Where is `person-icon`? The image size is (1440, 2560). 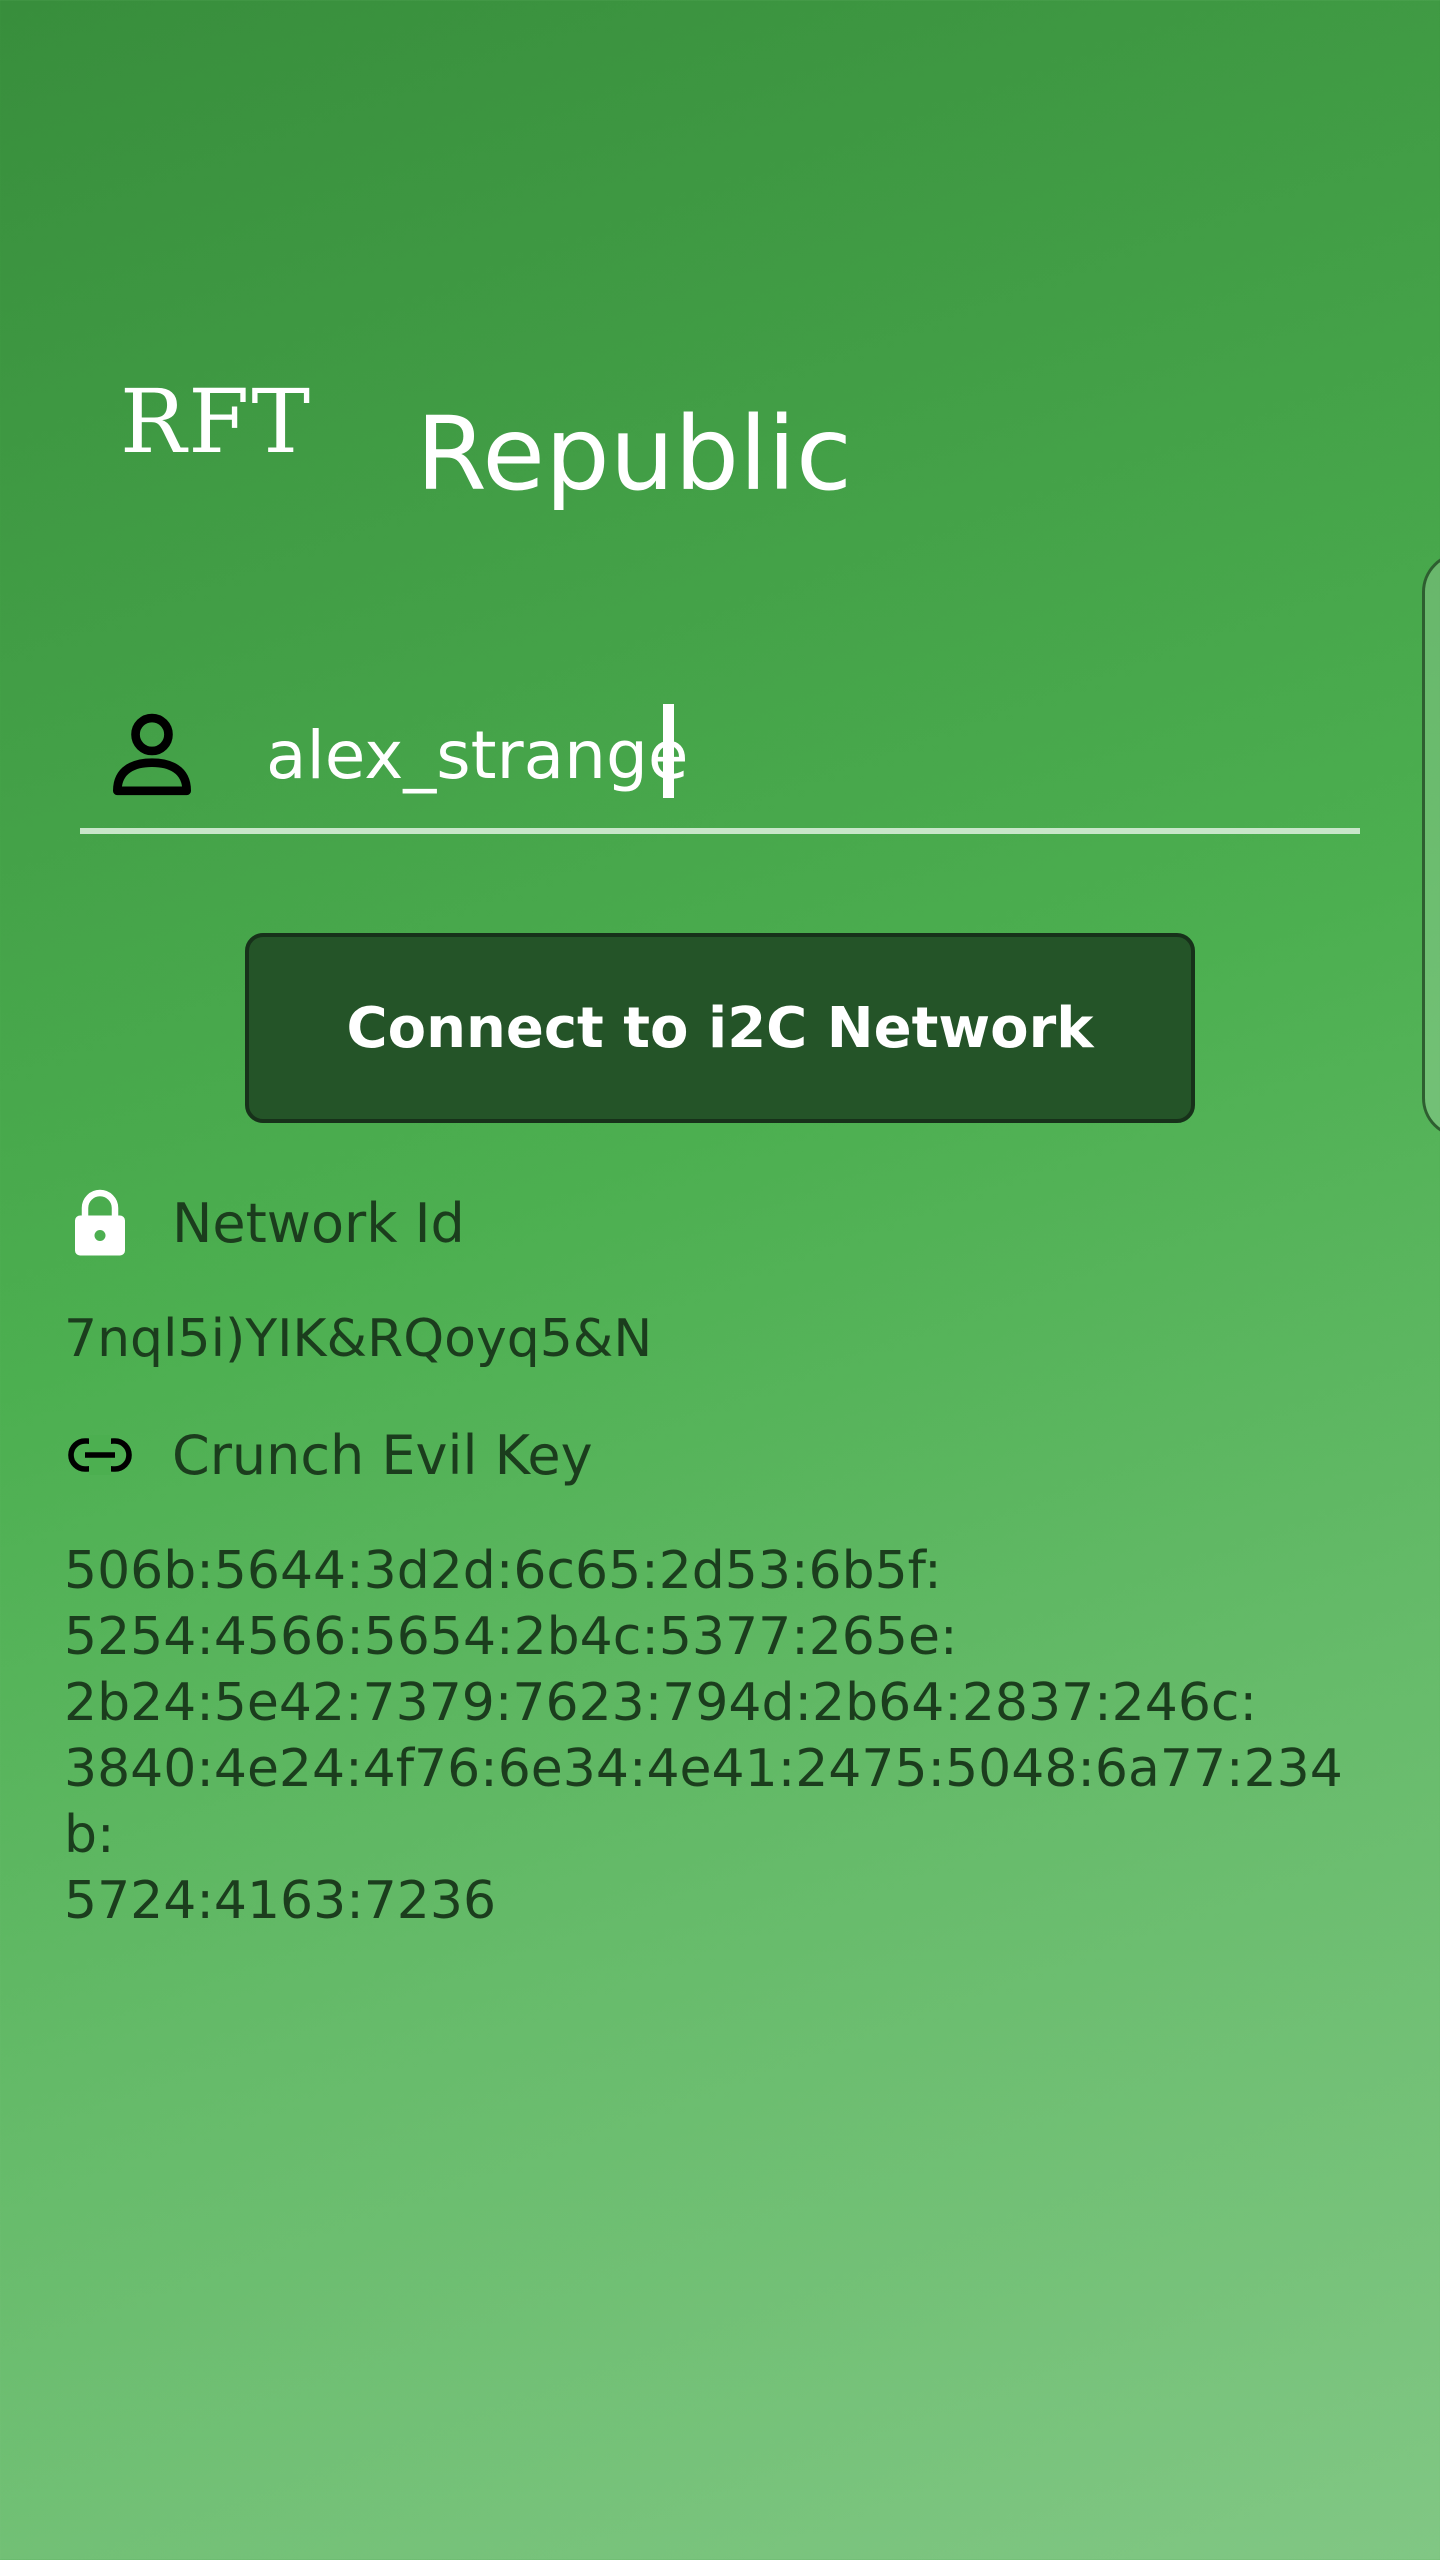
person-icon is located at coordinates (152, 754).